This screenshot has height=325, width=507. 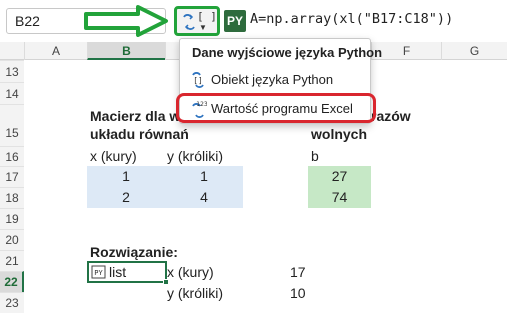 What do you see at coordinates (126, 21) in the screenshot?
I see `annotation-arrow-icon` at bounding box center [126, 21].